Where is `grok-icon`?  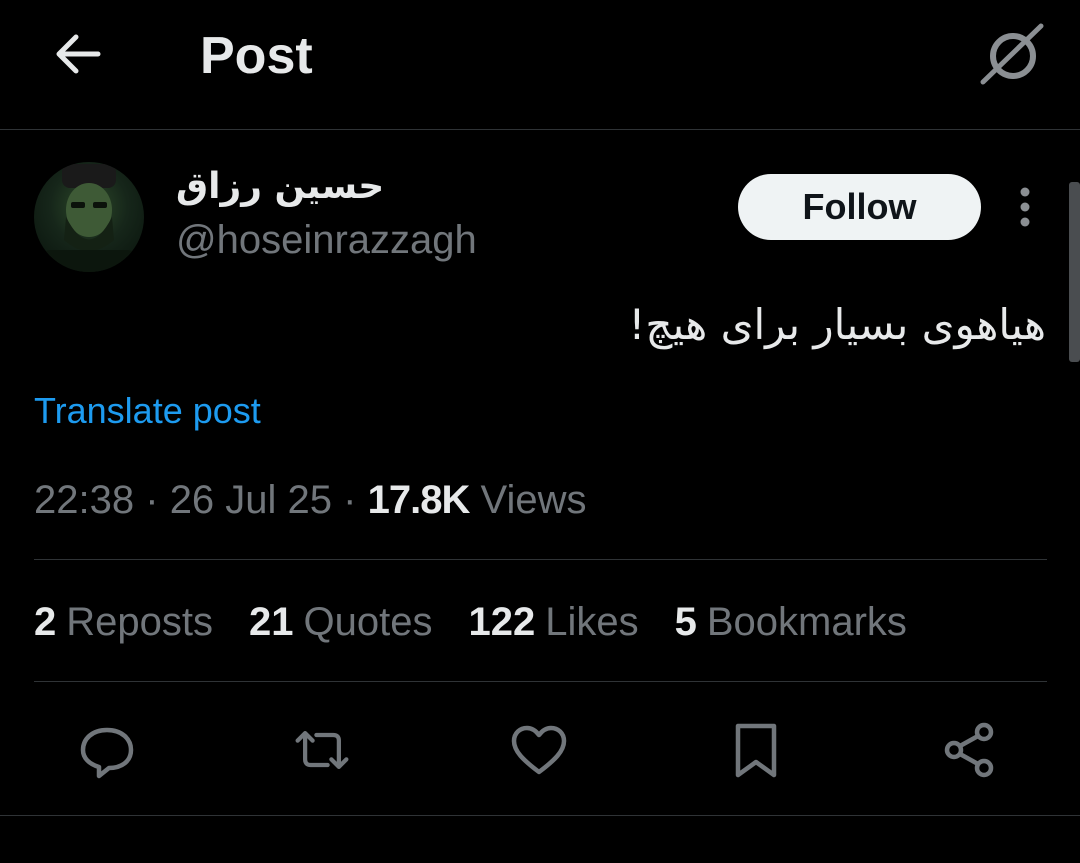
grok-icon is located at coordinates (1012, 54).